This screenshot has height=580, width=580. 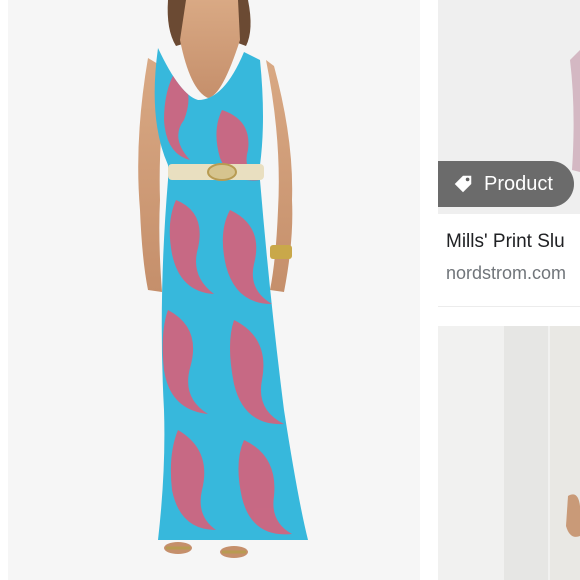 I want to click on result-source: nordstrom.com, so click(x=506, y=273).